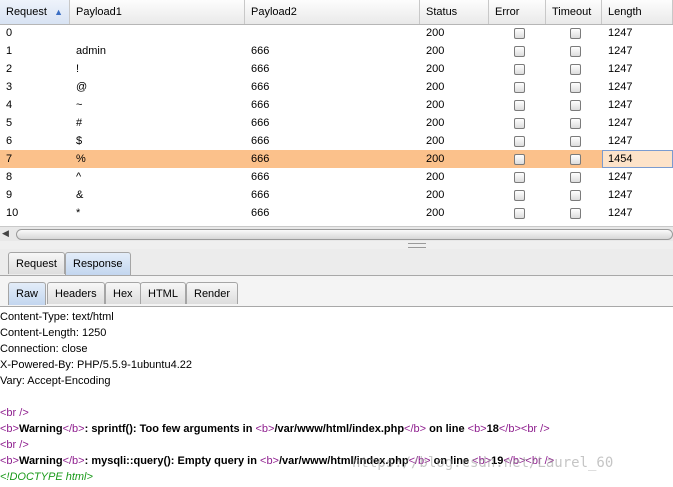 The width and height of the screenshot is (673, 487). Describe the element at coordinates (336, 123) in the screenshot. I see `table-row: 5 #666 200 1247` at that location.